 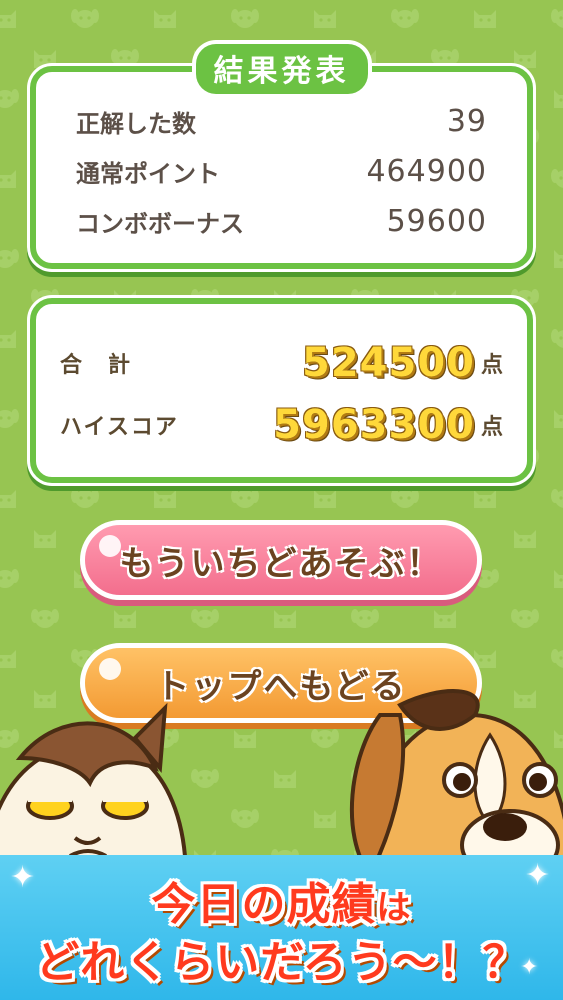 I want to click on total-label: 合 計, so click(x=96, y=365).